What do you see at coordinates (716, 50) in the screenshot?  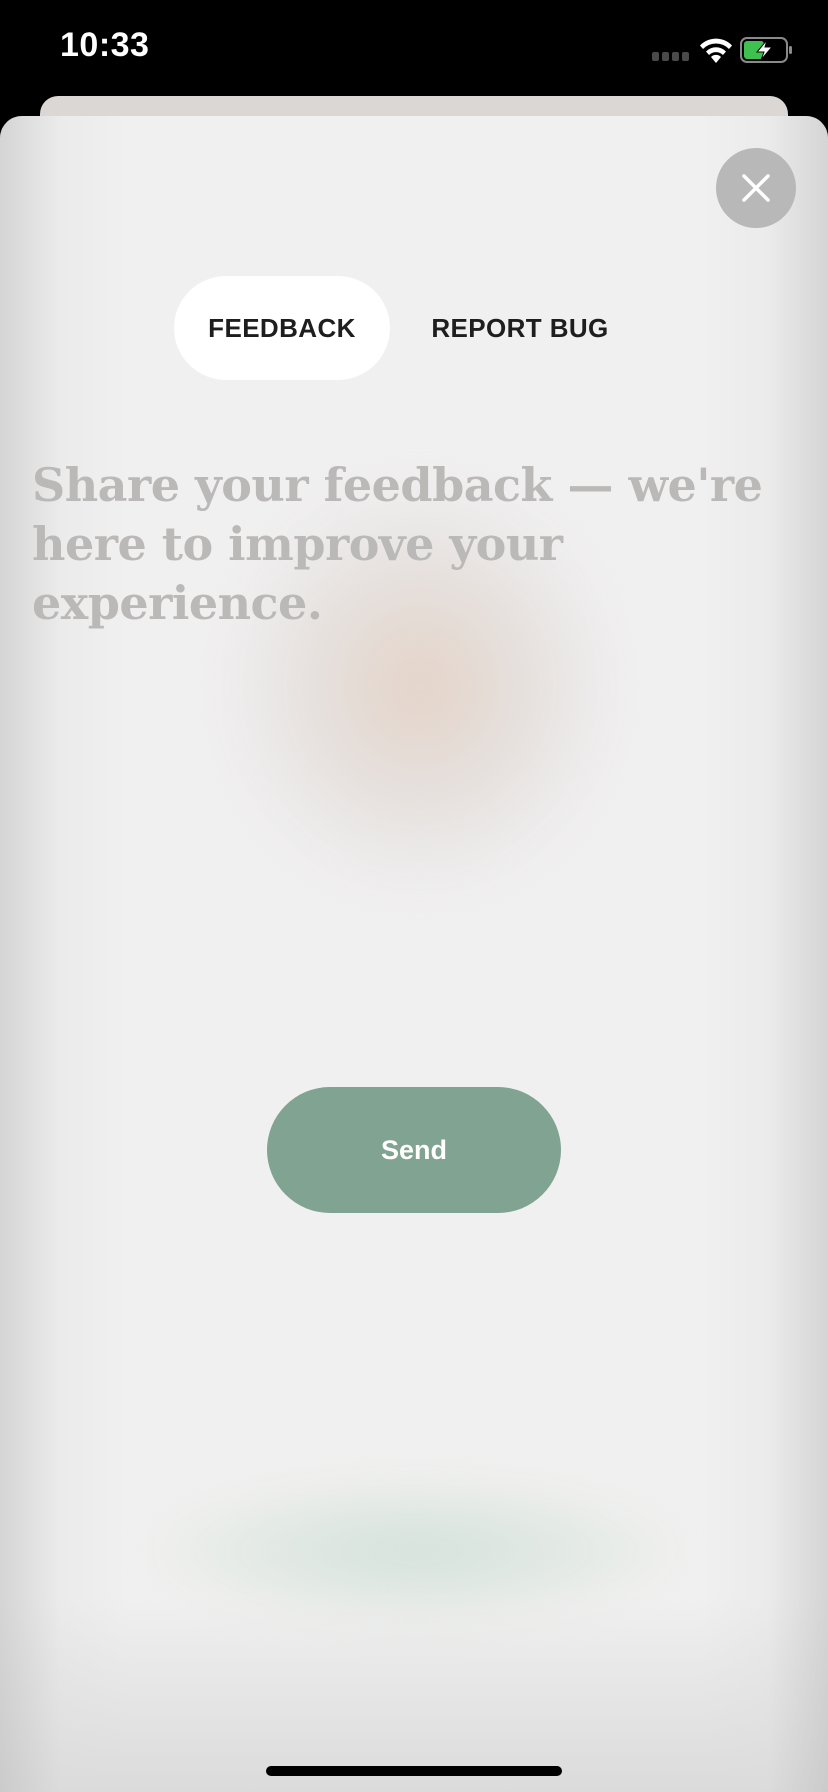 I see `wifi-icon` at bounding box center [716, 50].